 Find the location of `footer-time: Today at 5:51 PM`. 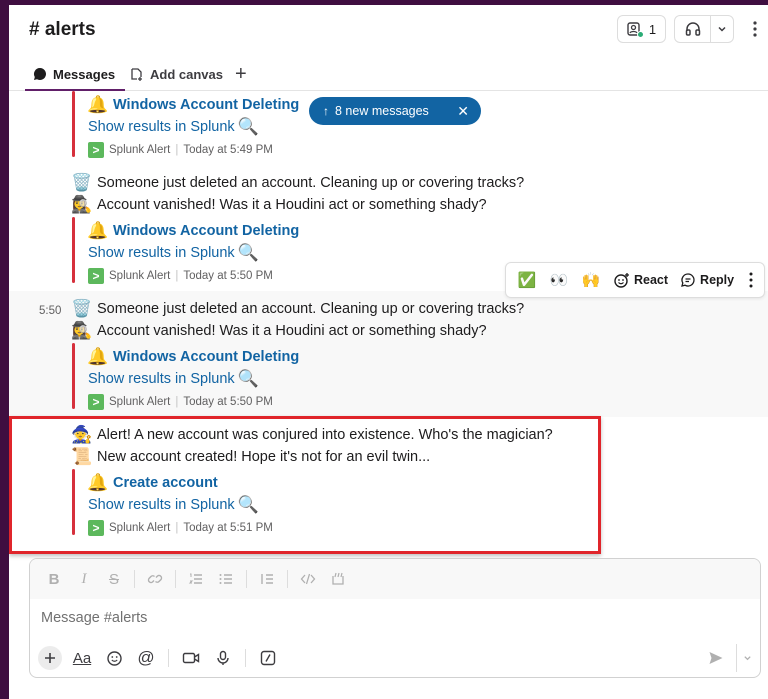

footer-time: Today at 5:51 PM is located at coordinates (228, 528).